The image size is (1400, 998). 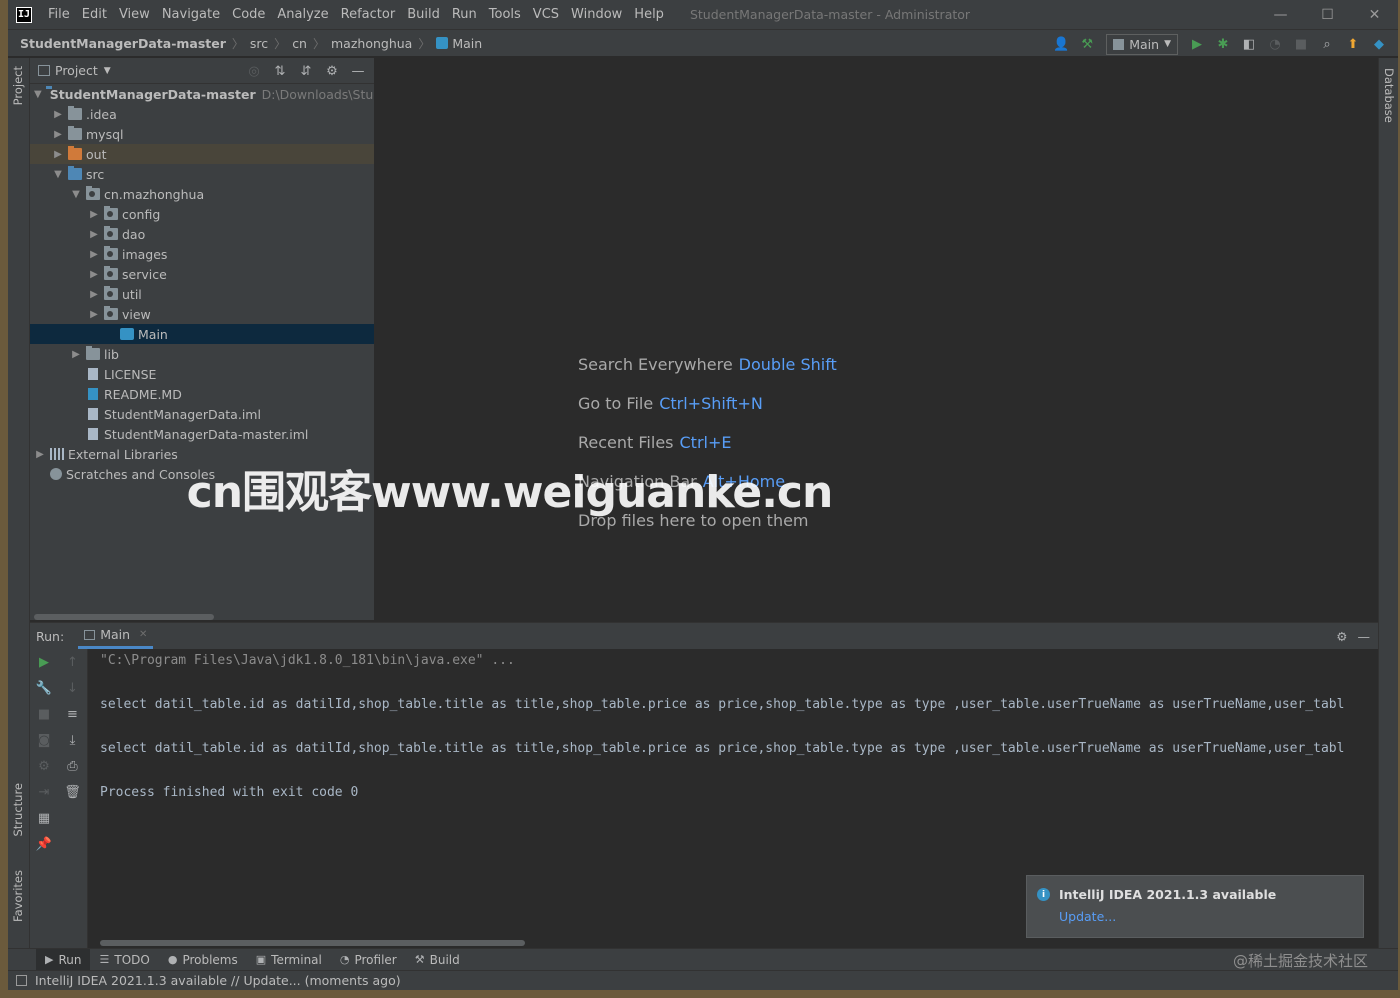 What do you see at coordinates (18, 896) in the screenshot?
I see `favorites-tool-tab: Favorites` at bounding box center [18, 896].